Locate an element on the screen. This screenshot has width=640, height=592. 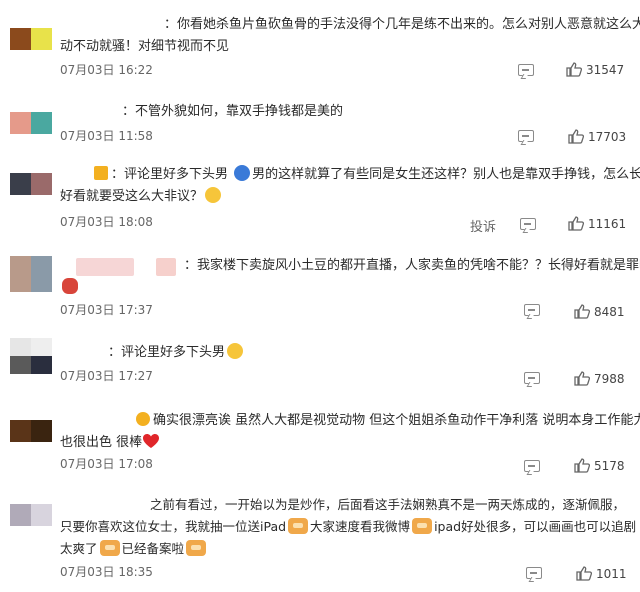
like-count: 11161 is located at coordinates (607, 223).